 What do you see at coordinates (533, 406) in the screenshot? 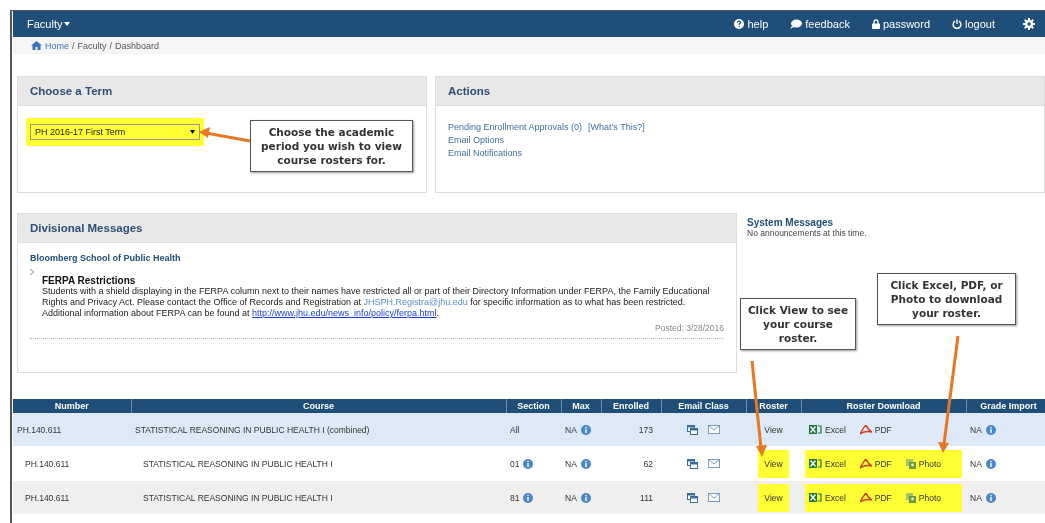
I see `column-header: Section` at bounding box center [533, 406].